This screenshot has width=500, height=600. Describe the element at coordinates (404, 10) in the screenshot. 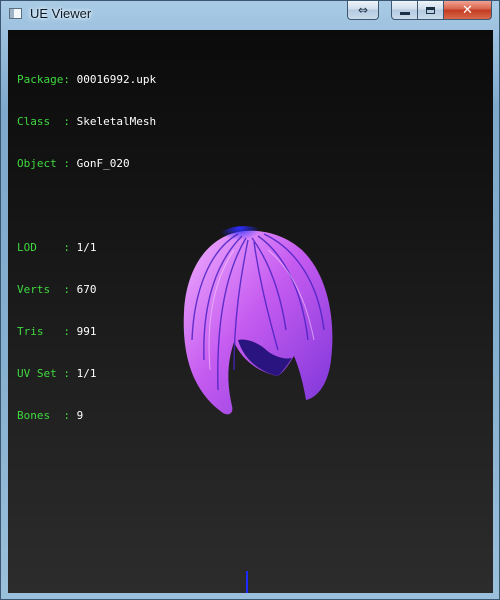

I see `minimize-button` at that location.